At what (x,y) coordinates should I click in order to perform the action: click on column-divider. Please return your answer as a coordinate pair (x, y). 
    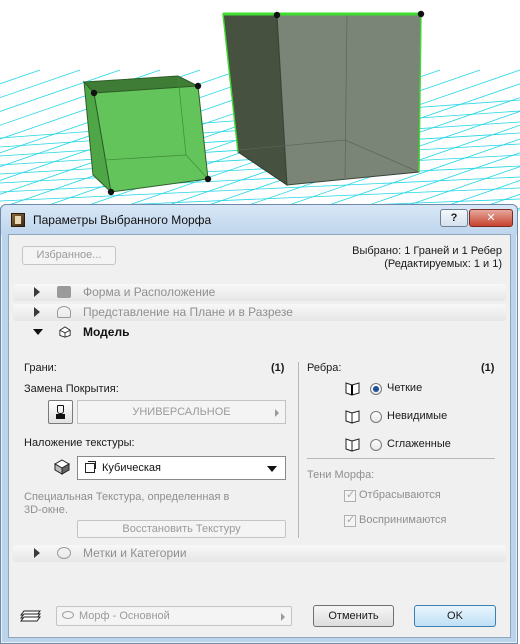
    Looking at the image, I should click on (298, 450).